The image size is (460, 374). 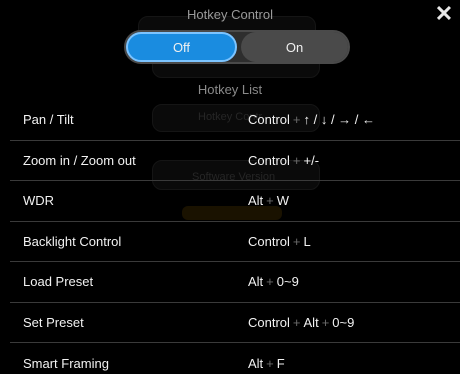 I want to click on toggle-off-option: Off, so click(x=181, y=47).